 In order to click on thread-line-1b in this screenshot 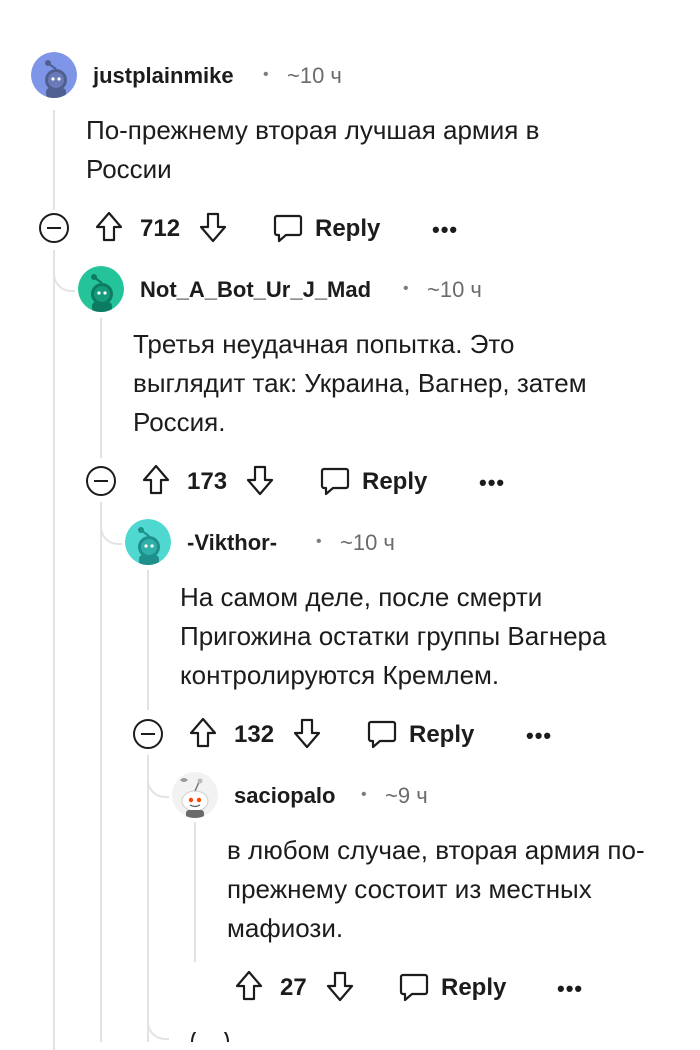, I will do `click(54, 650)`.